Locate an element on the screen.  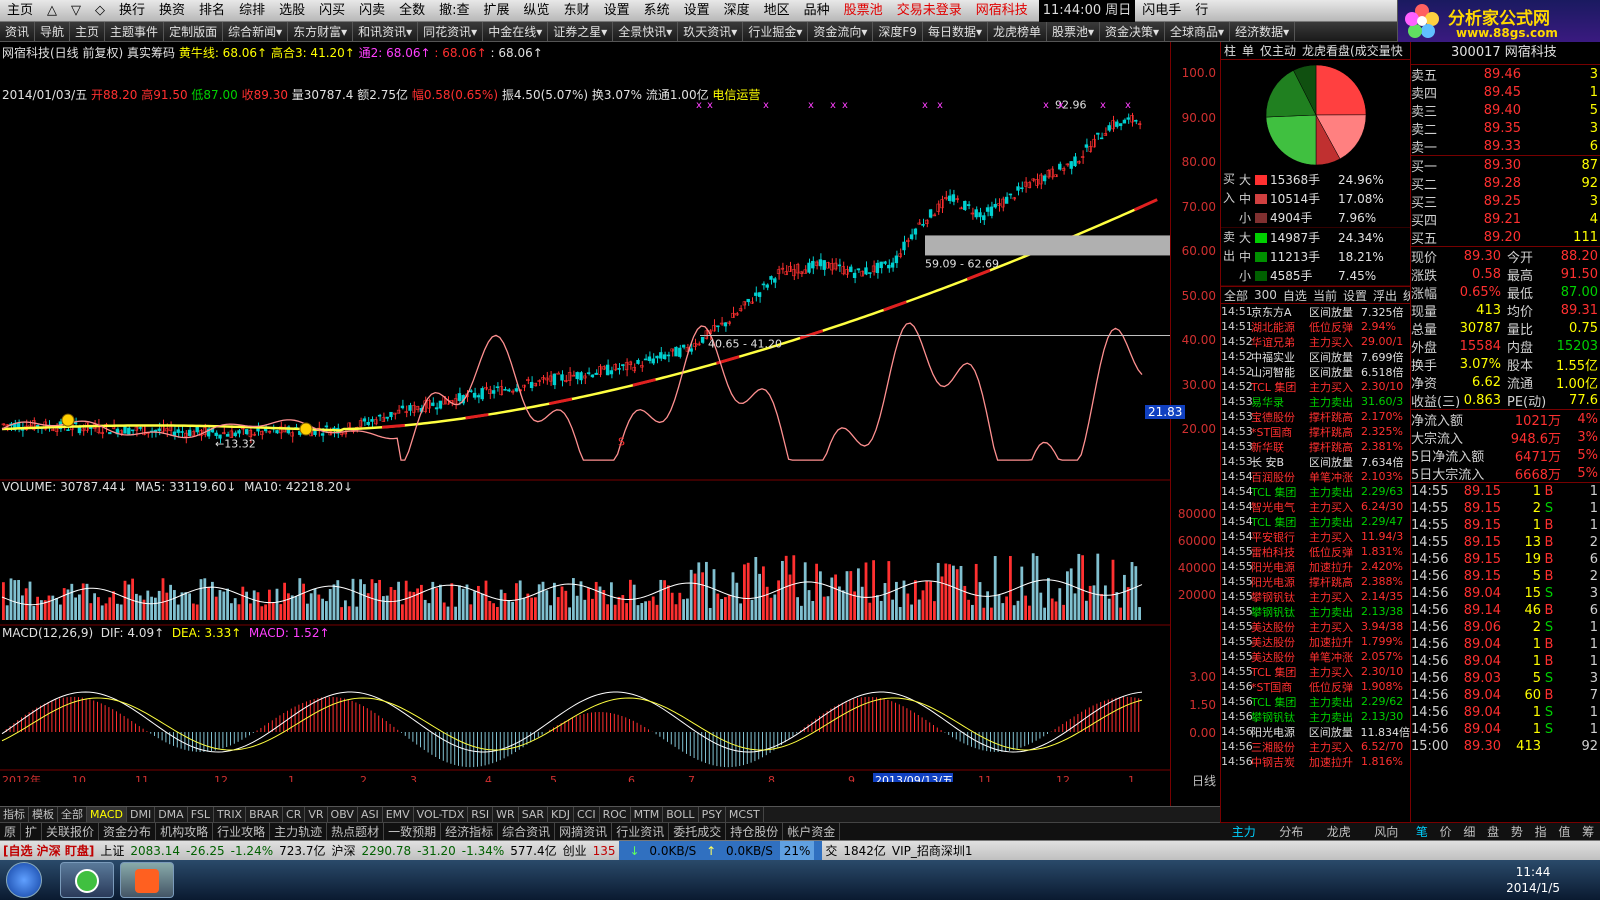
indicator-tab-2: 全部 is located at coordinates (72, 814).